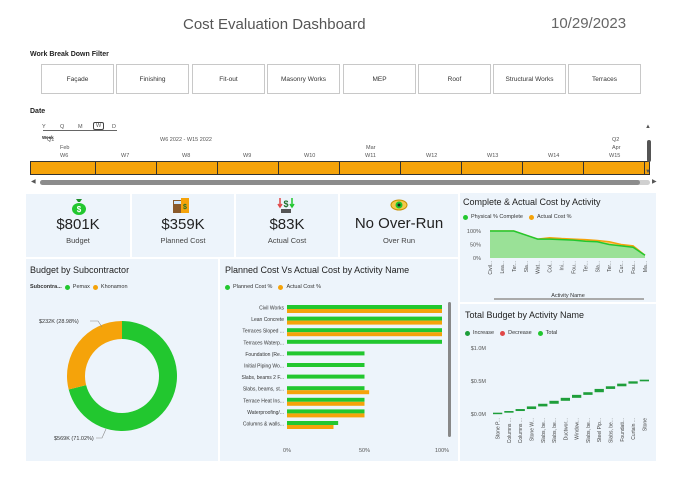  Describe the element at coordinates (228, 79) in the screenshot. I see `filter-button: Fit-out` at that location.